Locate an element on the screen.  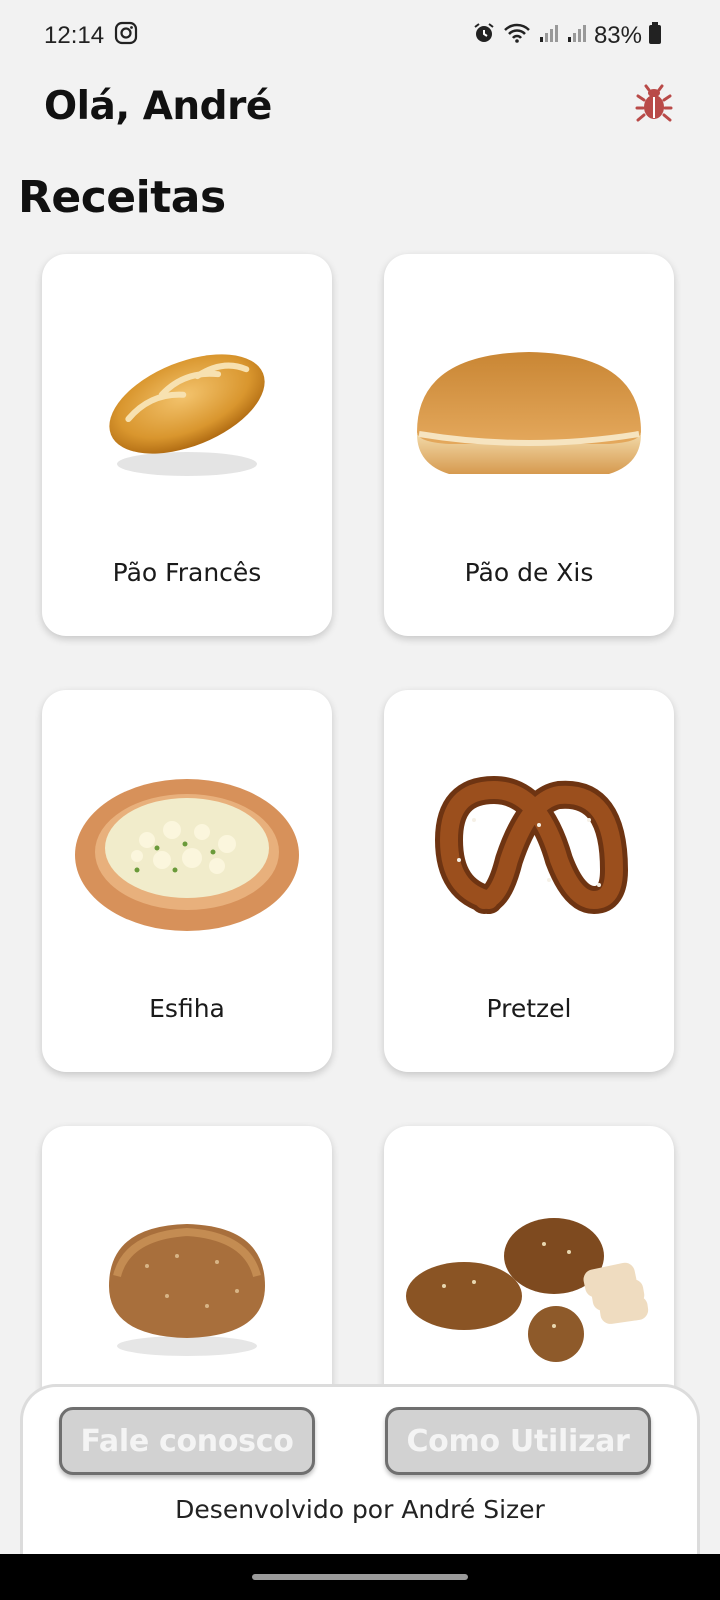
recipe-name: Esfiha is located at coordinates (187, 1008).